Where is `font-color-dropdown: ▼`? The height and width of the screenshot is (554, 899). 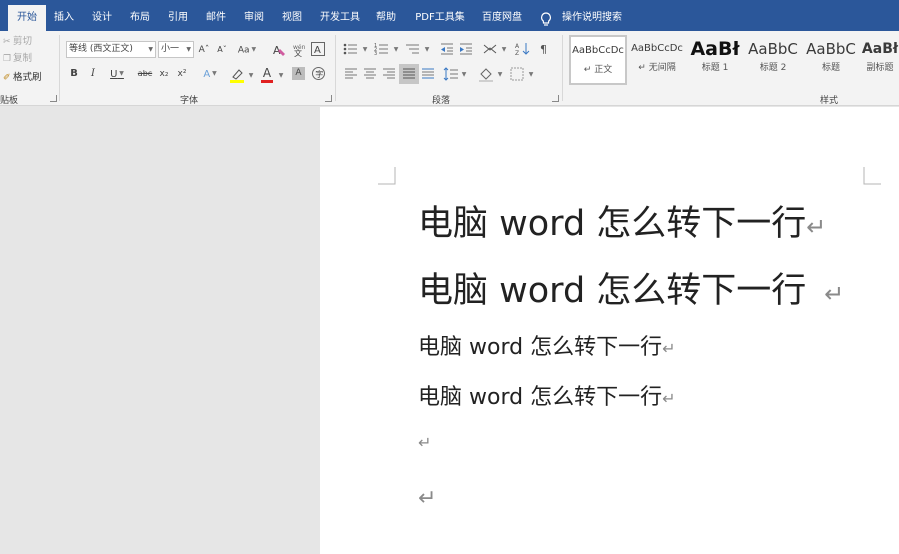 font-color-dropdown: ▼ is located at coordinates (281, 76).